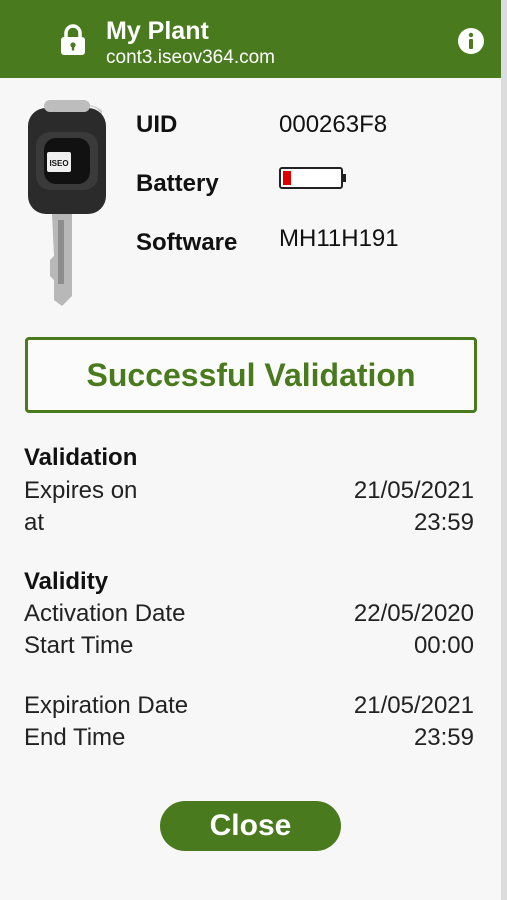  What do you see at coordinates (157, 124) in the screenshot?
I see `uid-label: UID` at bounding box center [157, 124].